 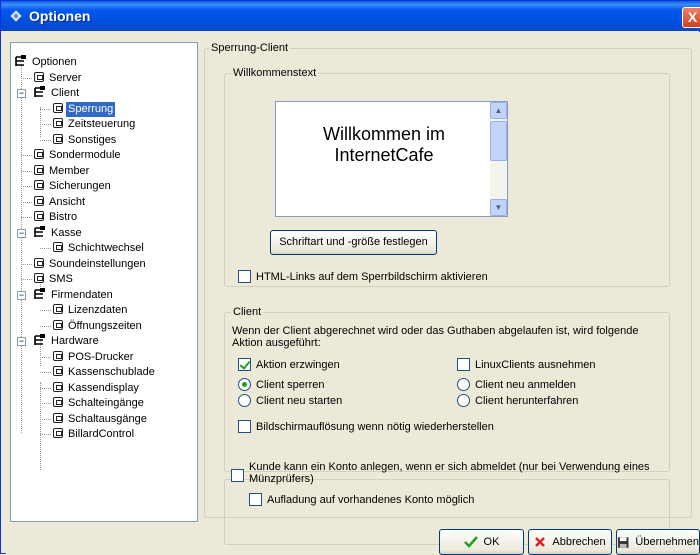 I want to click on tree-item: Server, so click(x=58, y=78).